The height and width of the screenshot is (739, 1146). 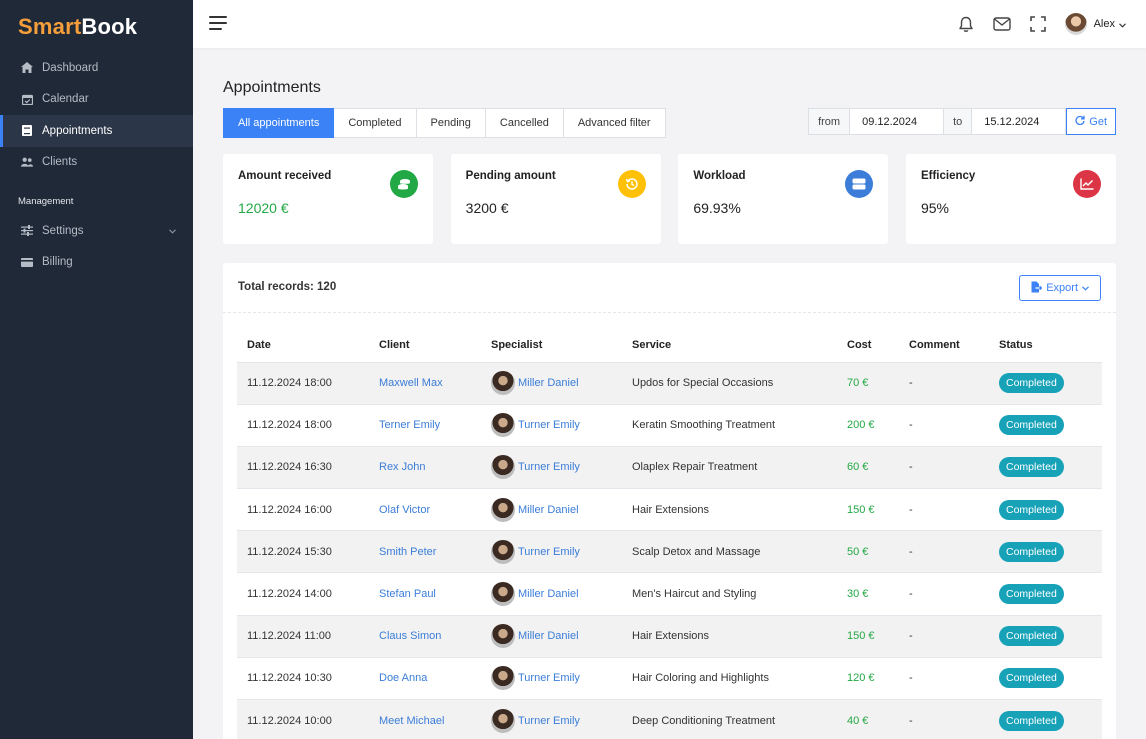 What do you see at coordinates (897, 121) in the screenshot?
I see `from-date-input: 09.12.2024` at bounding box center [897, 121].